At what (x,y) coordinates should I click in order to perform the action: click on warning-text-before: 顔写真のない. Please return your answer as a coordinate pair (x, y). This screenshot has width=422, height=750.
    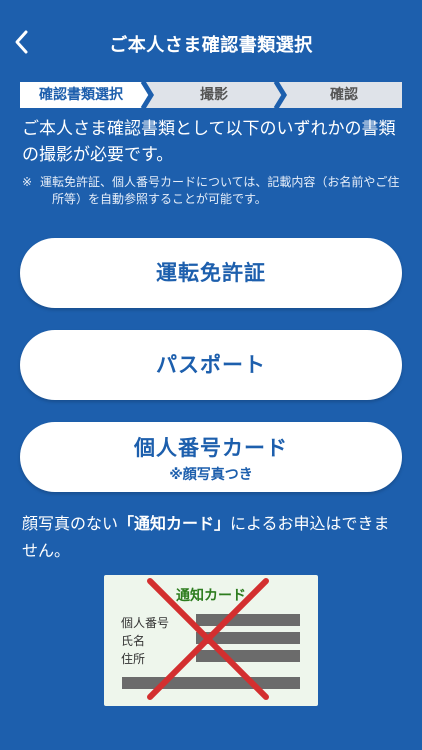
    Looking at the image, I should click on (70, 523).